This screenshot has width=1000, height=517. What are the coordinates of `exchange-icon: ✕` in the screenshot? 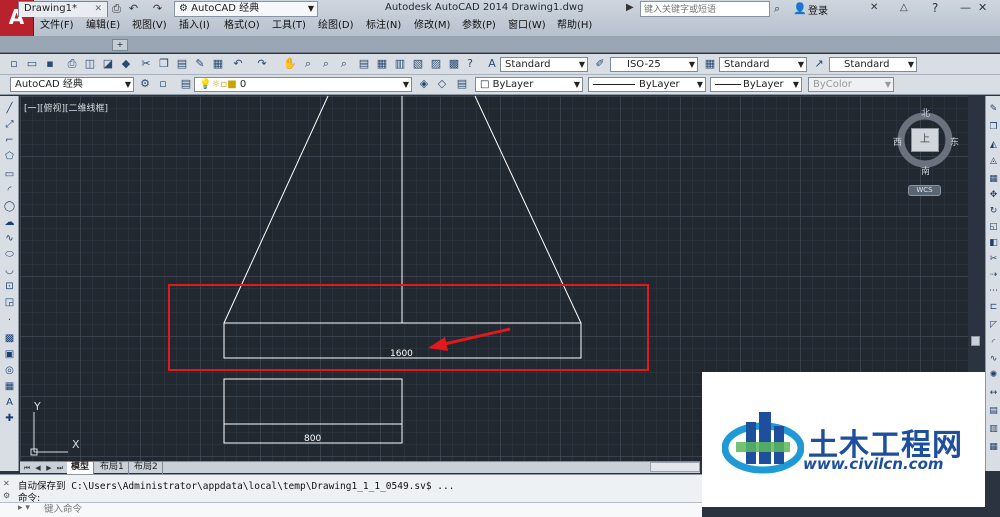 It's located at (874, 7).